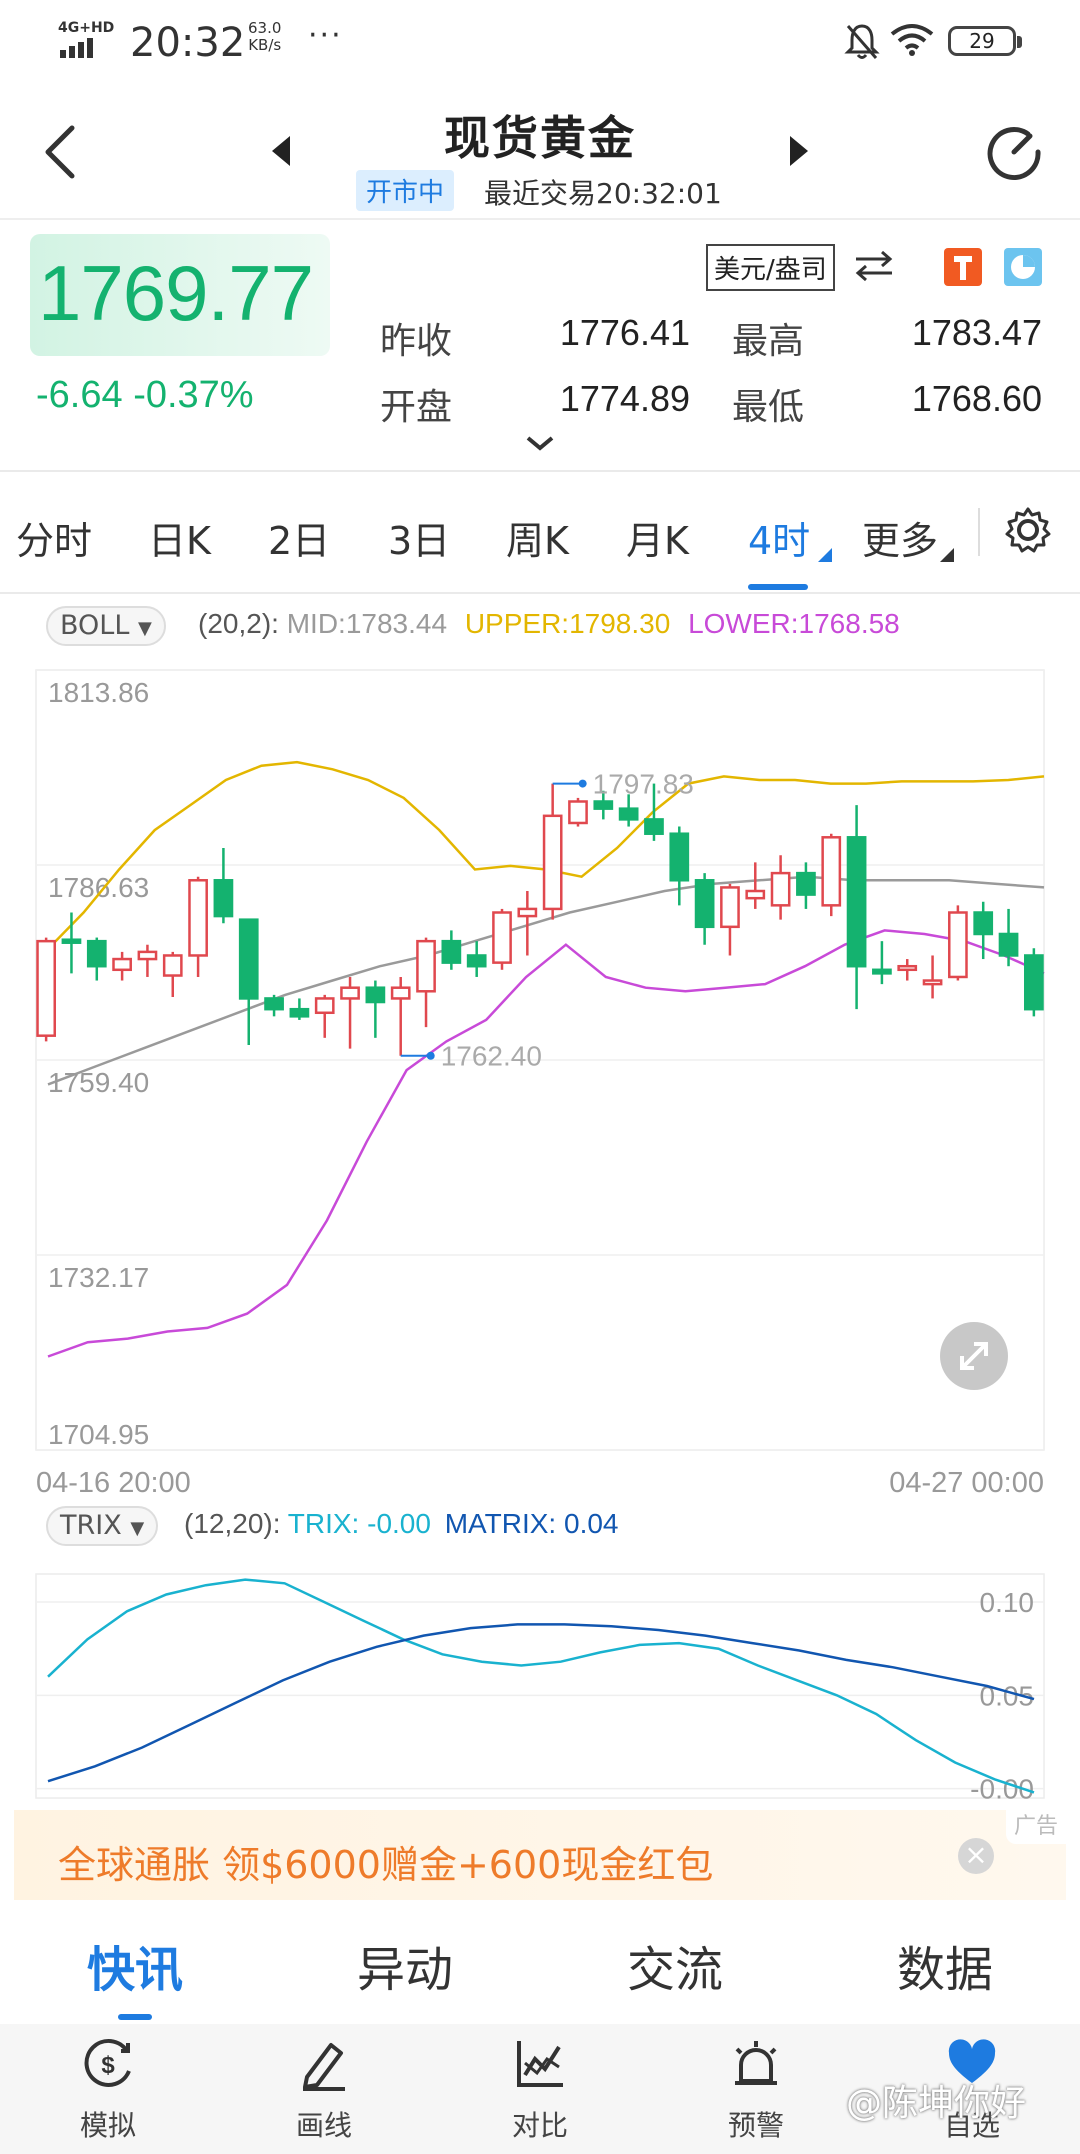  I want to click on prev-close-label: 昨收, so click(416, 341).